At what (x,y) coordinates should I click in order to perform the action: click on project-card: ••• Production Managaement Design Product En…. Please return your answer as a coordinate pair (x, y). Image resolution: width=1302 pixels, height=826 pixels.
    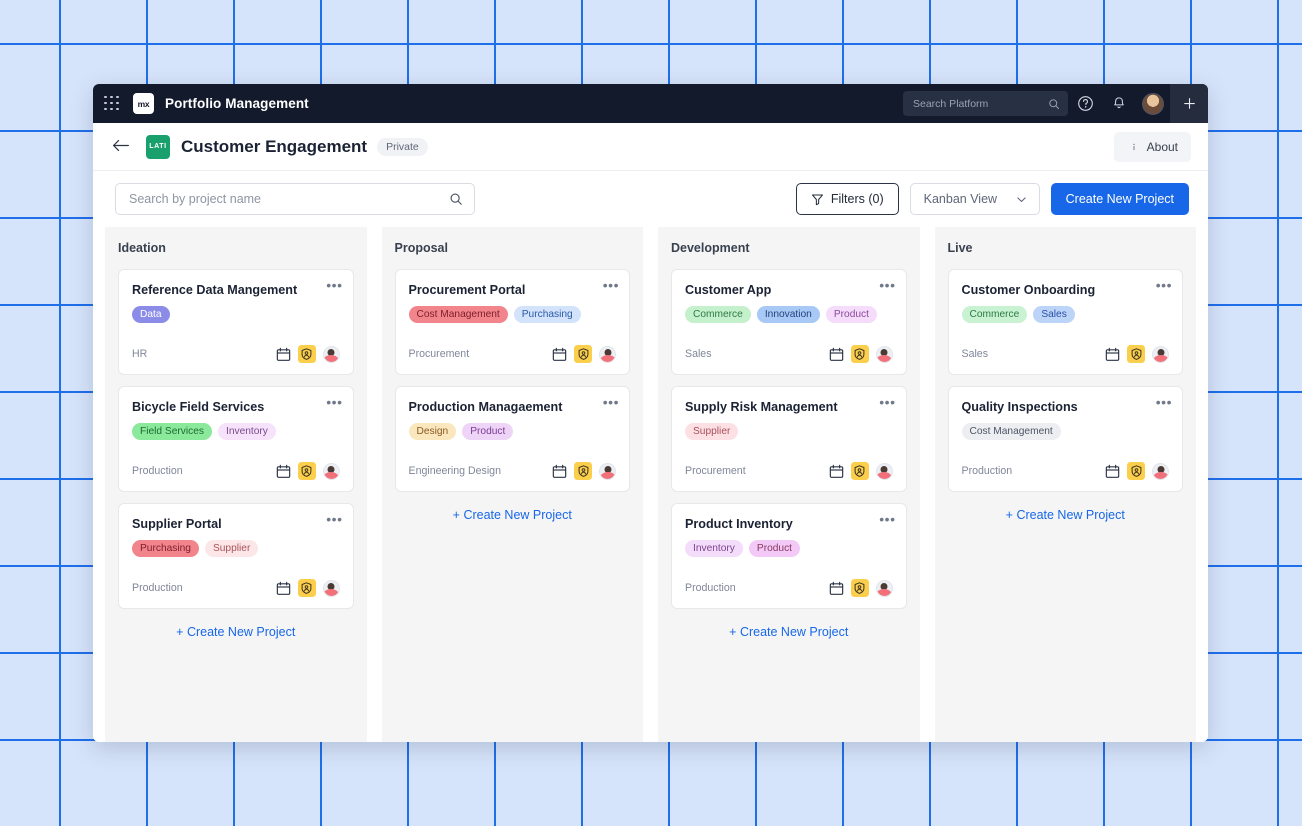
    Looking at the image, I should click on (512, 439).